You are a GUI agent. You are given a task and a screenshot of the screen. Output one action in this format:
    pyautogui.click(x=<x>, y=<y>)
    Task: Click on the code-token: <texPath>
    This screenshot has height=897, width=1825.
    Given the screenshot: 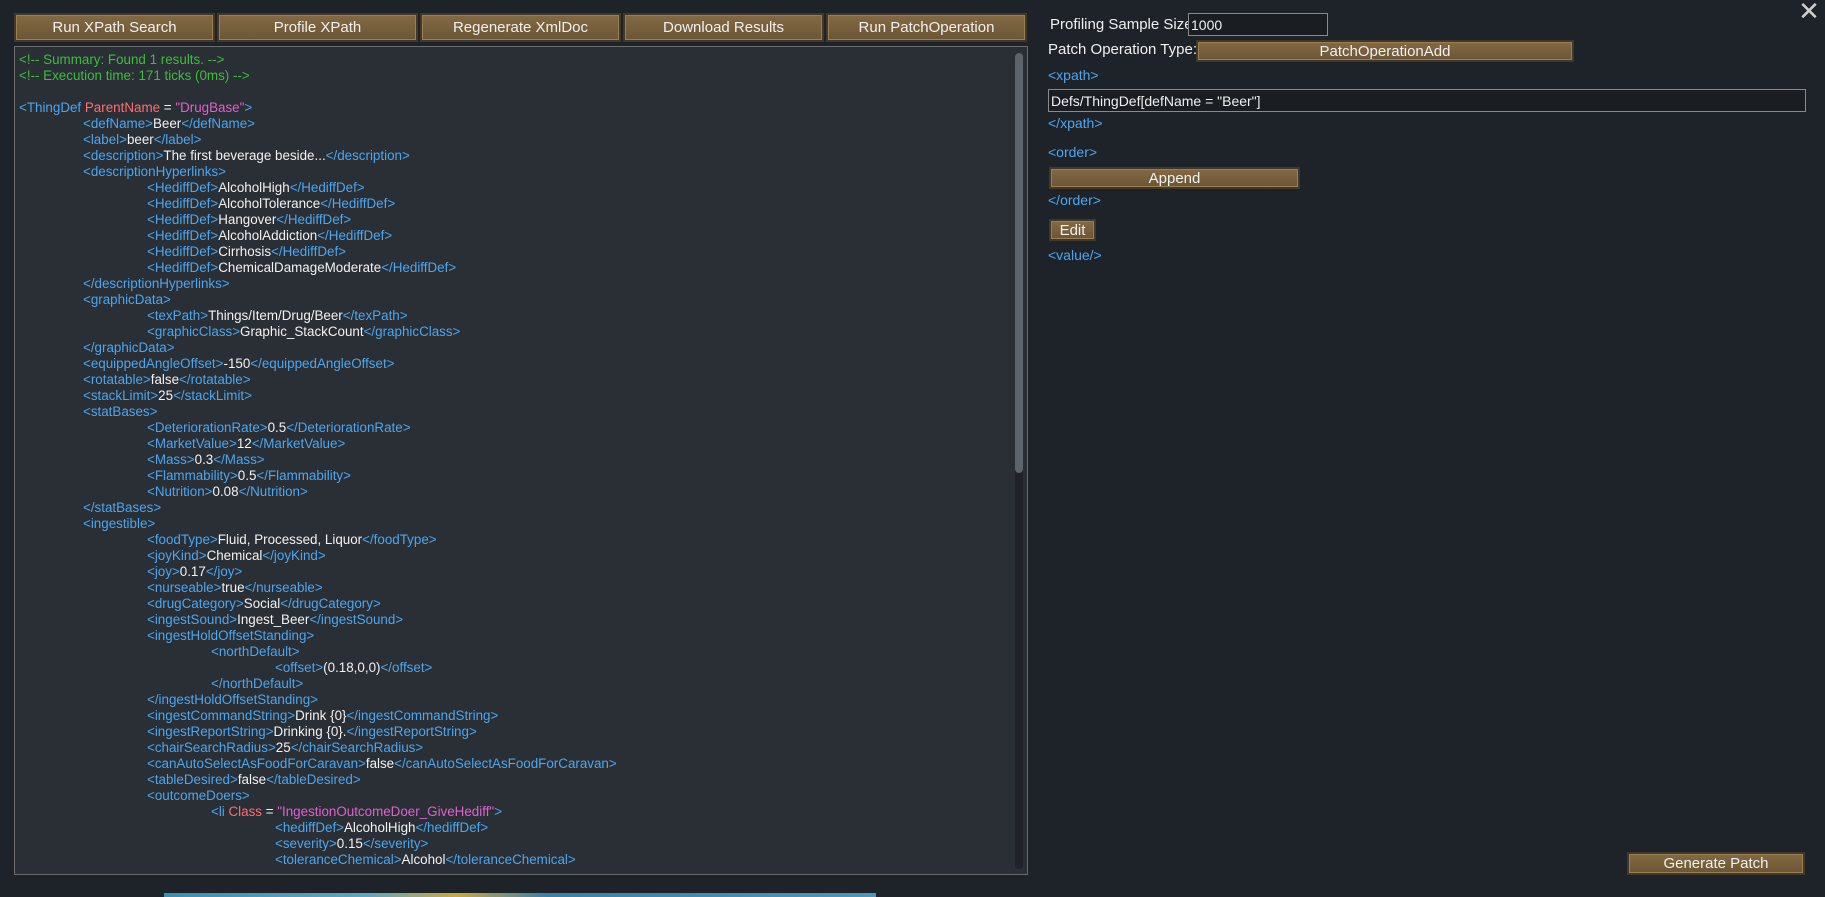 What is the action you would take?
    pyautogui.click(x=178, y=315)
    